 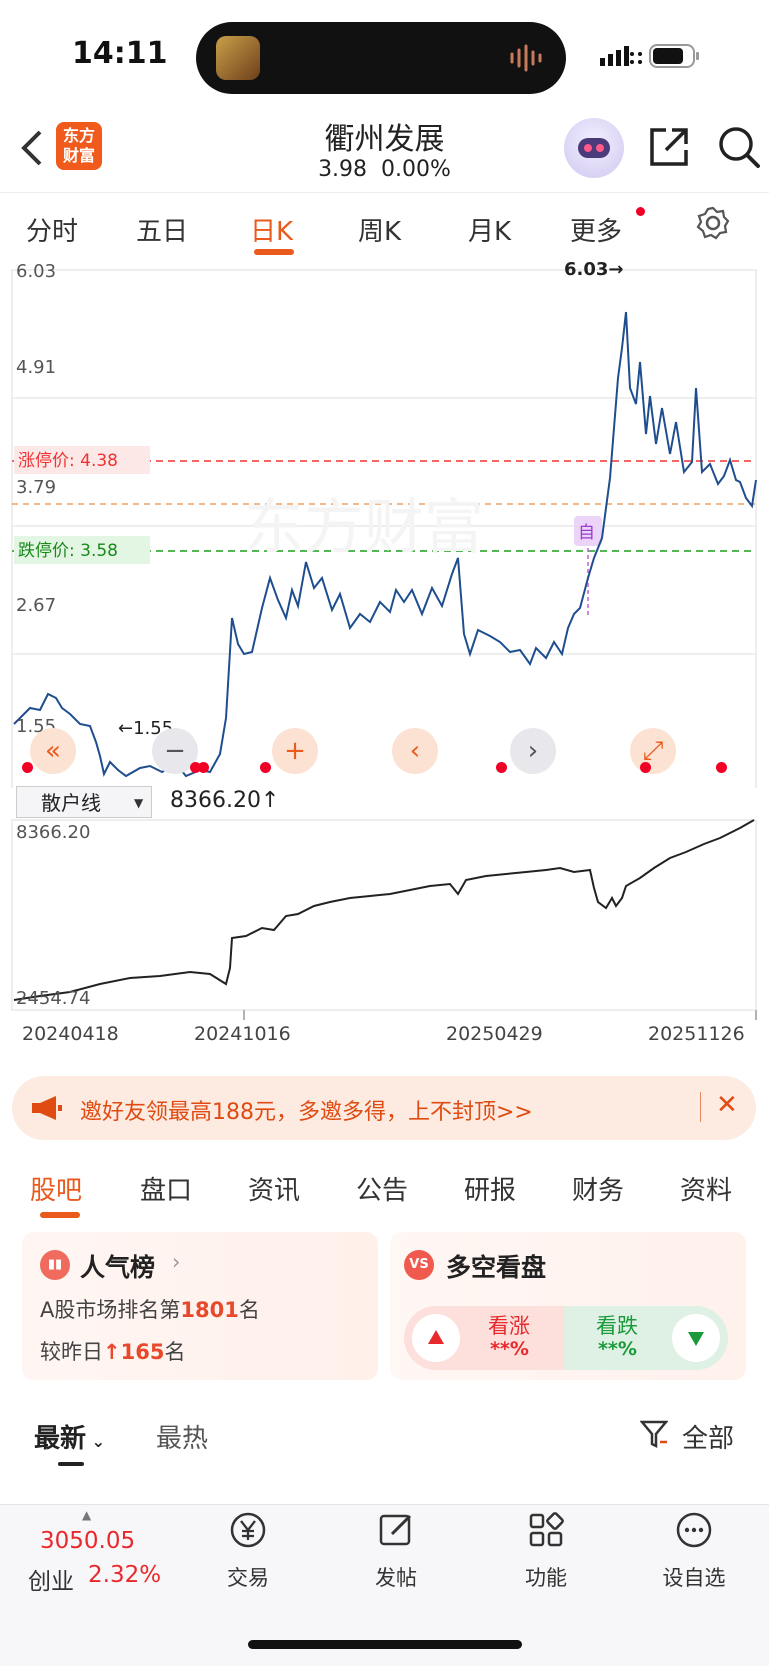 I want to click on period-tabs: 分时 五日 日K 周K 月K 更多, so click(x=384, y=225).